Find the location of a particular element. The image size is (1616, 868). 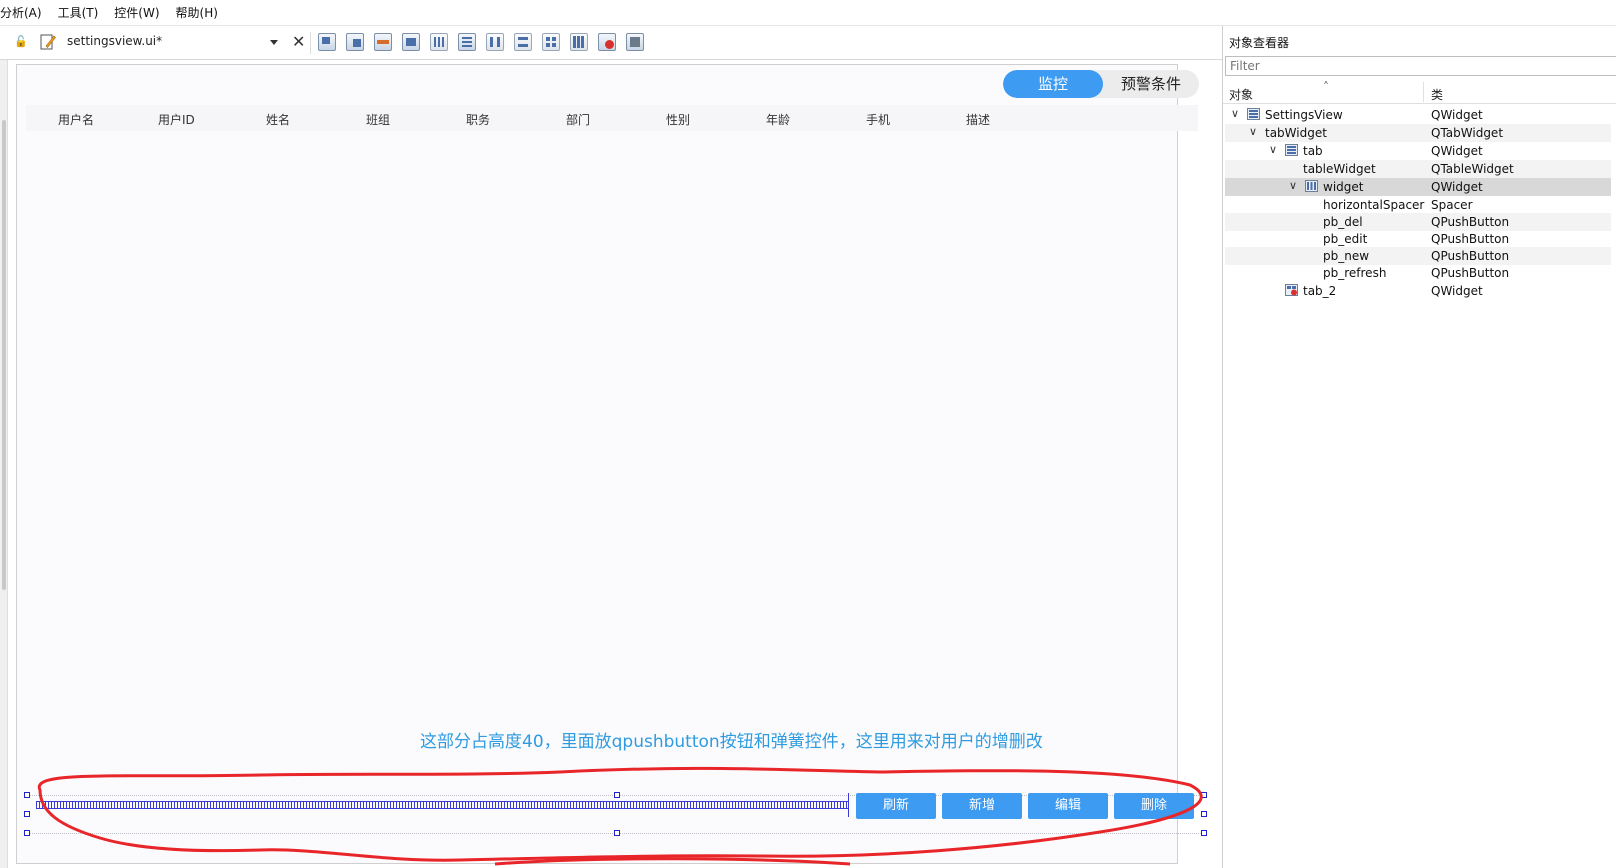

column-header: 职务 is located at coordinates (478, 119).